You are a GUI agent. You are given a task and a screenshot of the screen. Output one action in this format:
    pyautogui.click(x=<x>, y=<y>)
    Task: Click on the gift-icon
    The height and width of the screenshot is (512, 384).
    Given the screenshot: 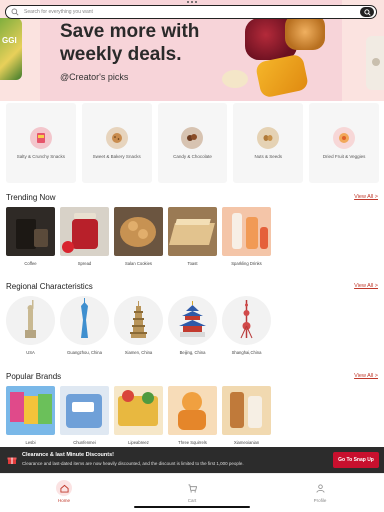 What is the action you would take?
    pyautogui.click(x=12, y=460)
    